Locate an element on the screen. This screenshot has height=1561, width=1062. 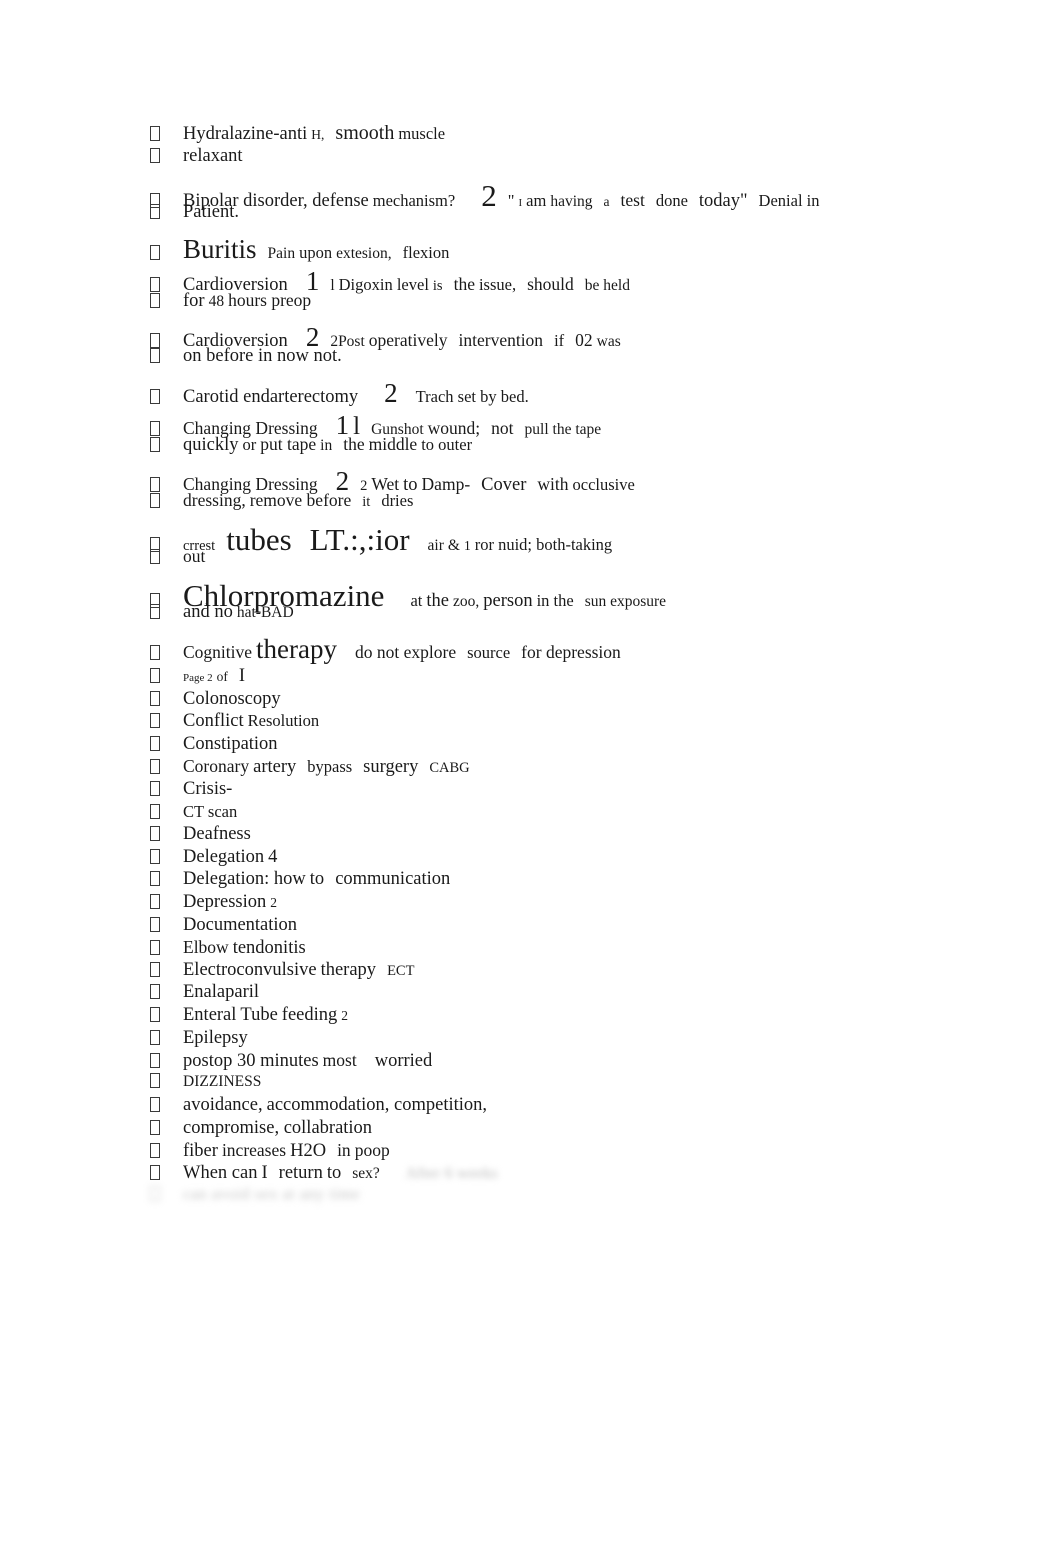
text-run: upon is located at coordinates (316, 252).